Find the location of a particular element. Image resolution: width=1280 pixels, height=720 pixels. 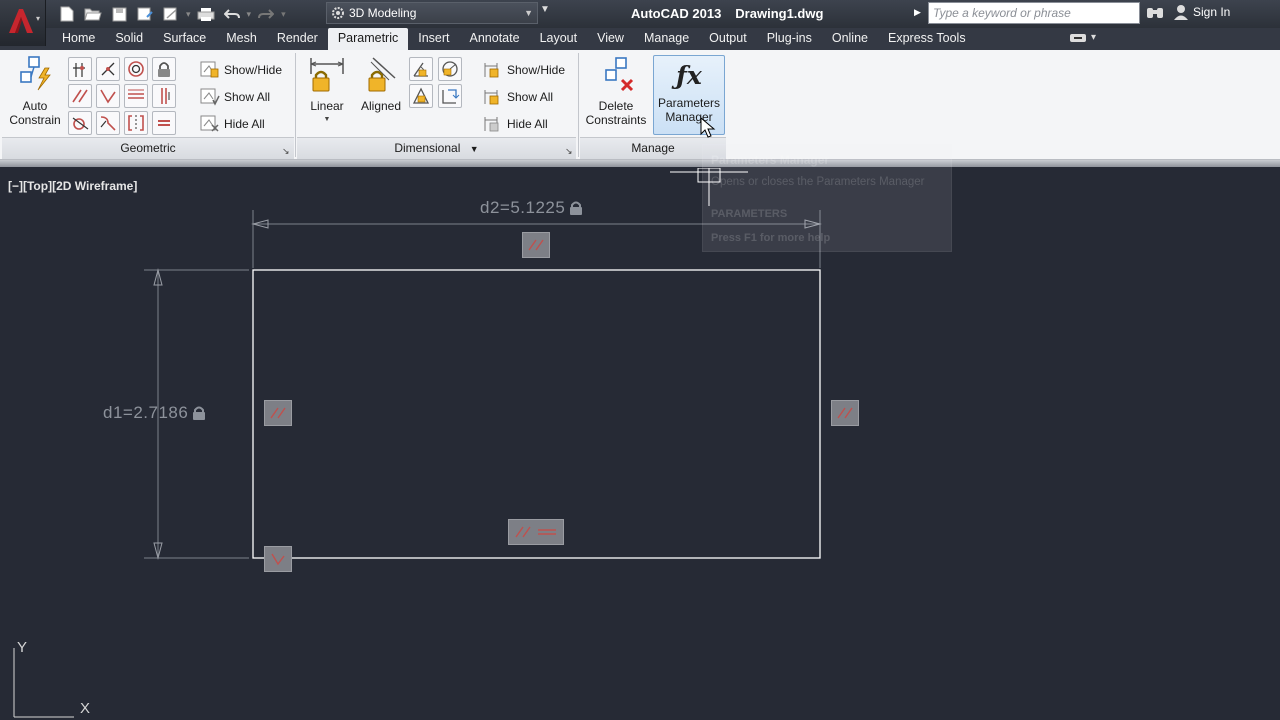

window-title: AutoCAD 2013 Drawing1.dwg is located at coordinates (727, 13).